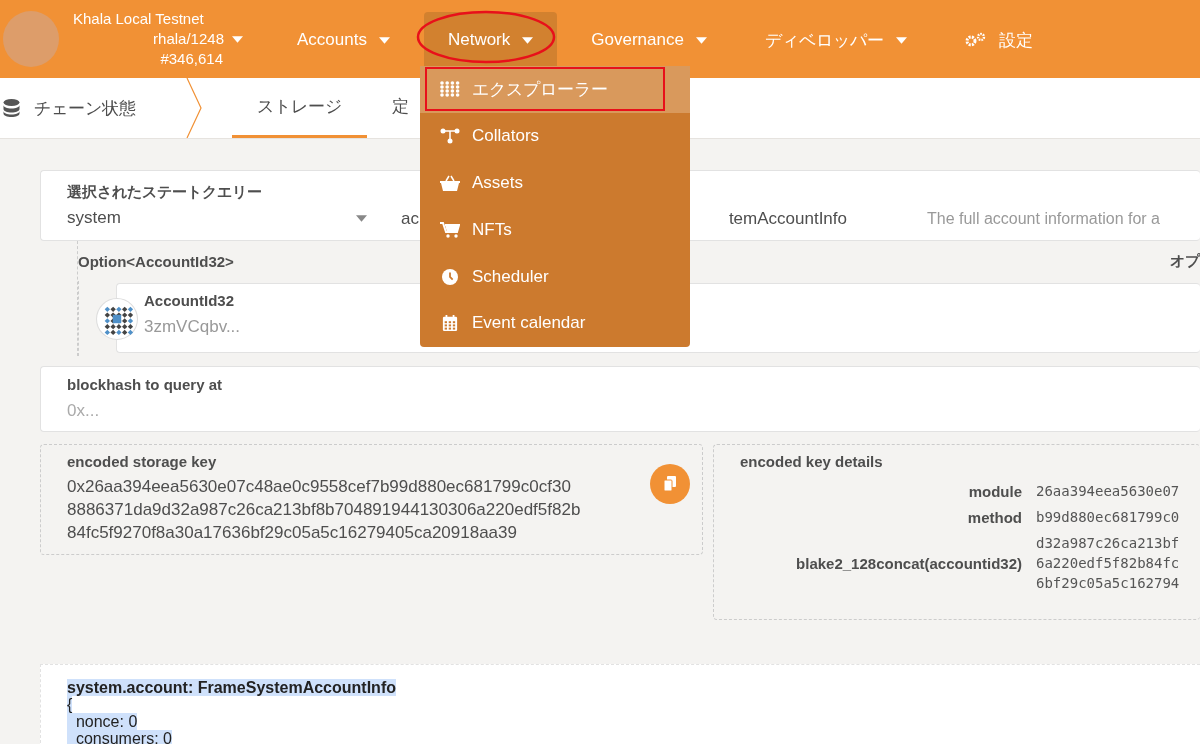  What do you see at coordinates (191, 59) in the screenshot?
I see `block-number: #346,614` at bounding box center [191, 59].